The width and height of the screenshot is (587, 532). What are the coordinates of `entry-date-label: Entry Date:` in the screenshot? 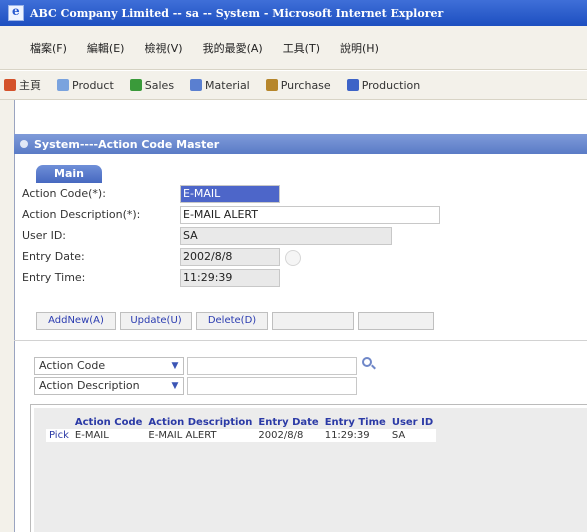 It's located at (53, 256).